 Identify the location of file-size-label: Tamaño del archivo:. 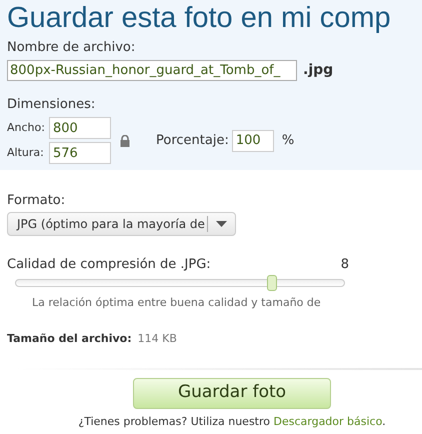
(69, 339).